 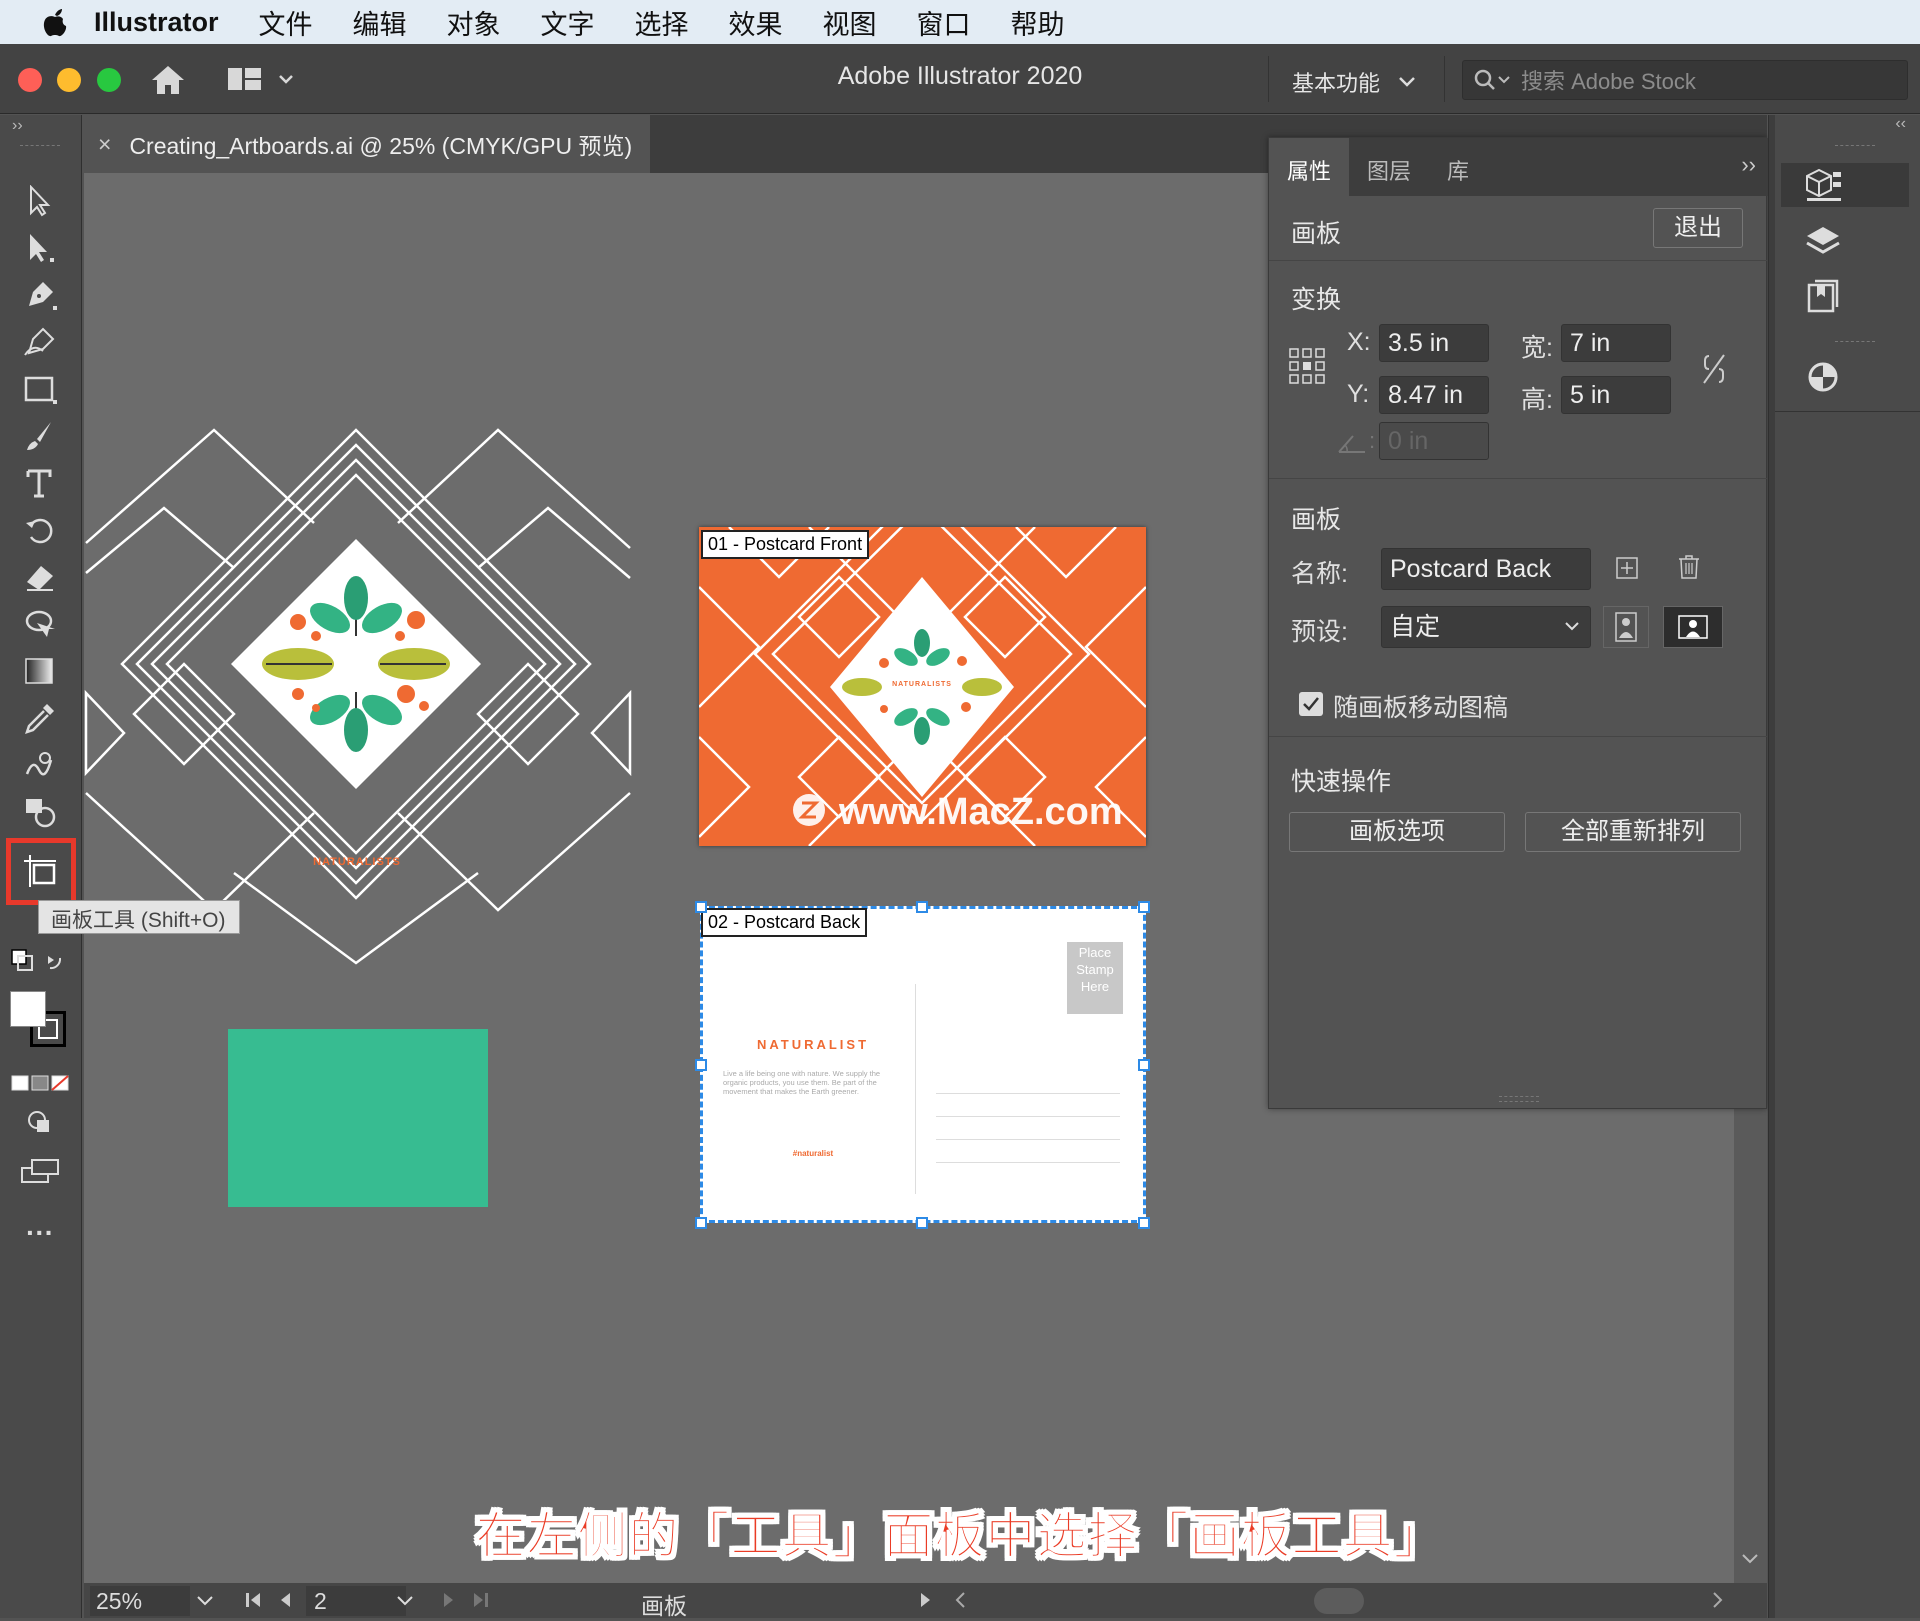 What do you see at coordinates (286, 22) in the screenshot?
I see `menu-file: 文件` at bounding box center [286, 22].